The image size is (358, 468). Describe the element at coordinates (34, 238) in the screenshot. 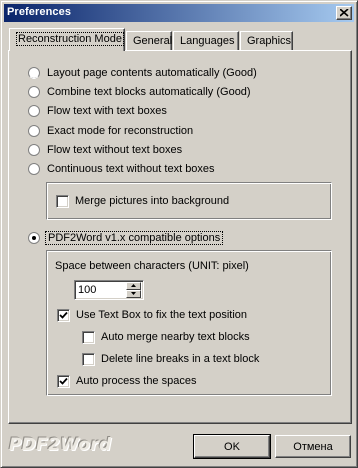

I see `radio-checked-icon` at that location.